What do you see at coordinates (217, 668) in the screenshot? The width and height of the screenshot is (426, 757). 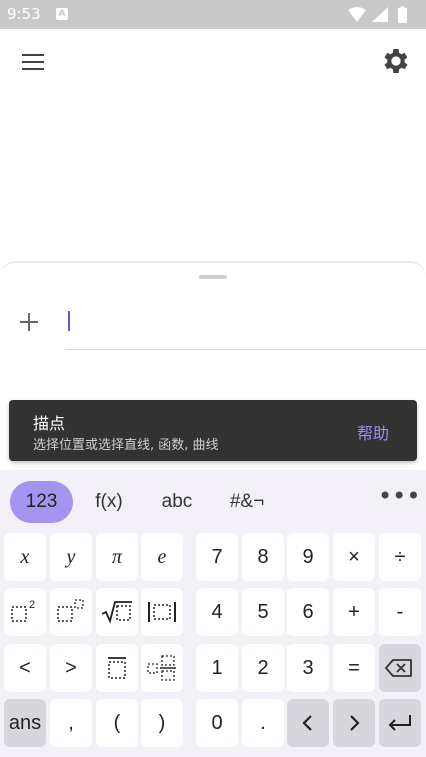 I see `key-1: 1` at bounding box center [217, 668].